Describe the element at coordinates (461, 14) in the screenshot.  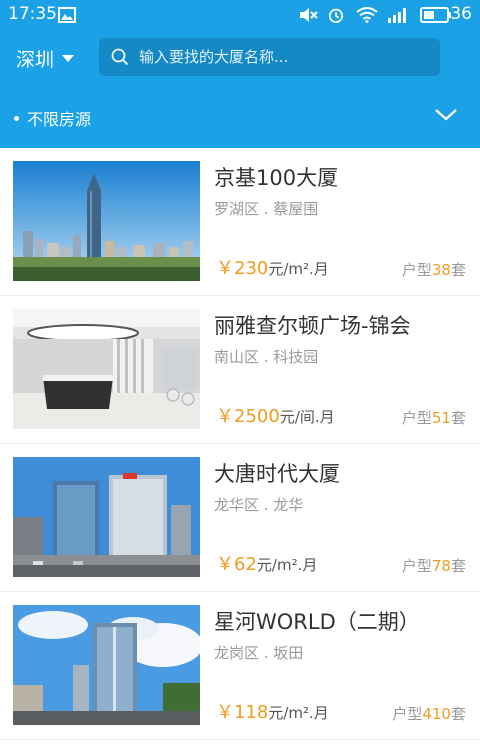
I see `battery-level: 36` at that location.